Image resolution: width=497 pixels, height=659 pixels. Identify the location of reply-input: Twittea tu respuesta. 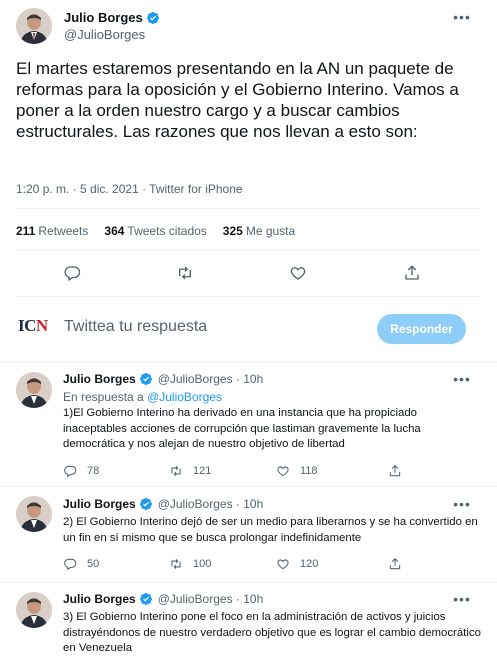
(135, 327).